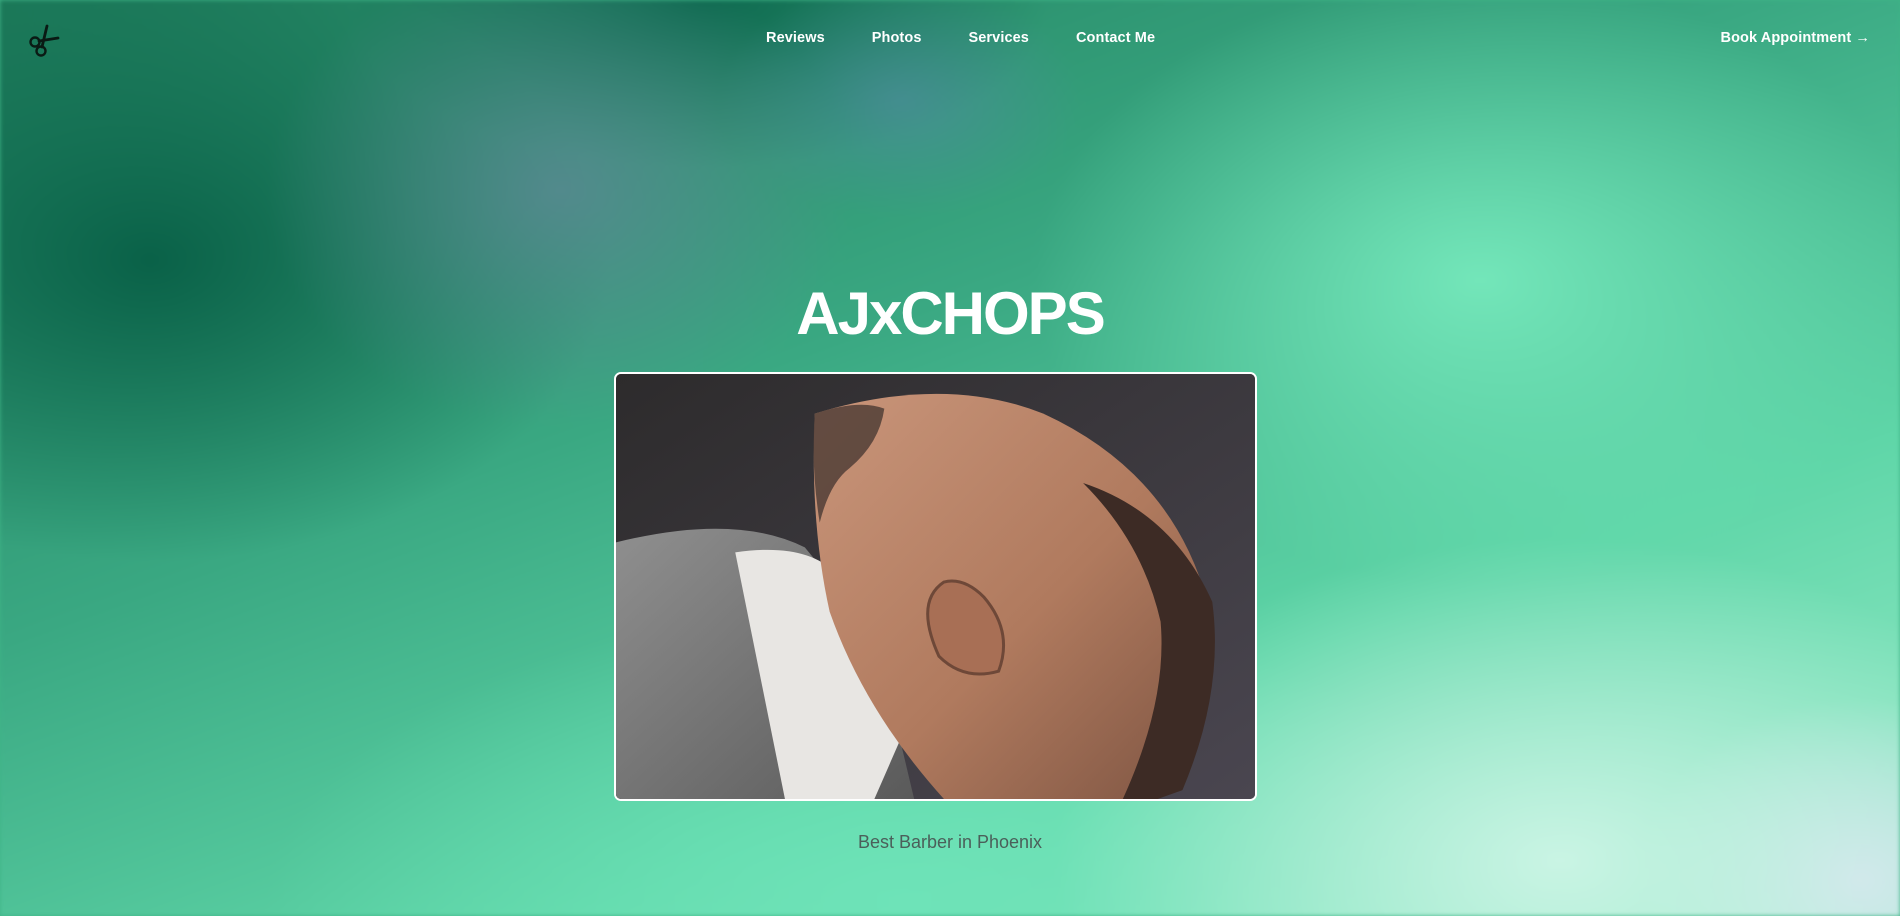  Describe the element at coordinates (999, 38) in the screenshot. I see `nav-link-services: Services` at that location.